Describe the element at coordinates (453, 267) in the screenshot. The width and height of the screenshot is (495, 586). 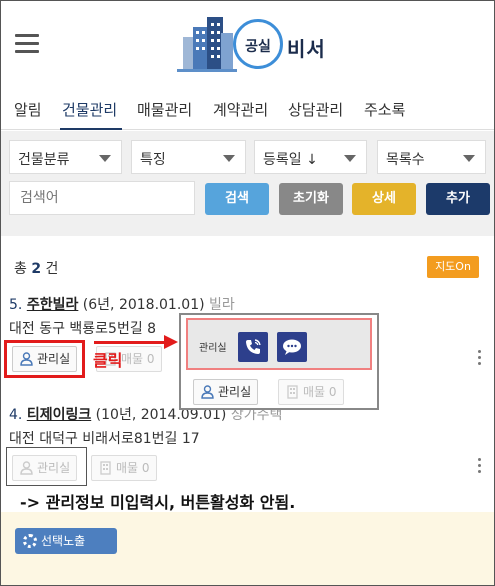
I see `map-toggle-button: 지도On` at that location.